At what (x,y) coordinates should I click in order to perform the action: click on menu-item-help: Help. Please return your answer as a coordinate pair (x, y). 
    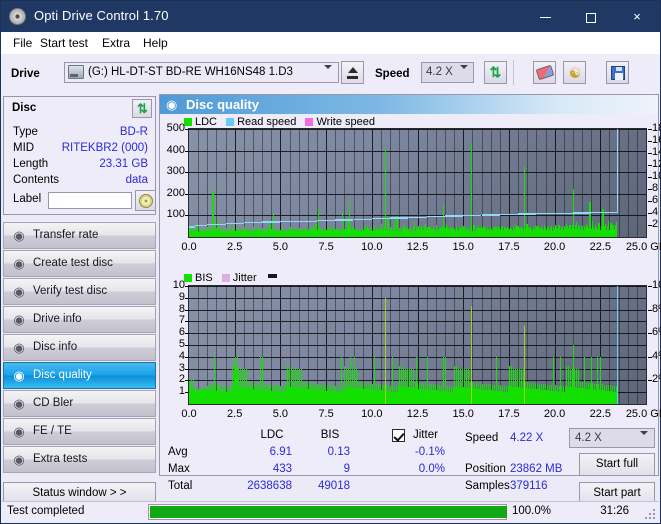
    Looking at the image, I should click on (155, 43).